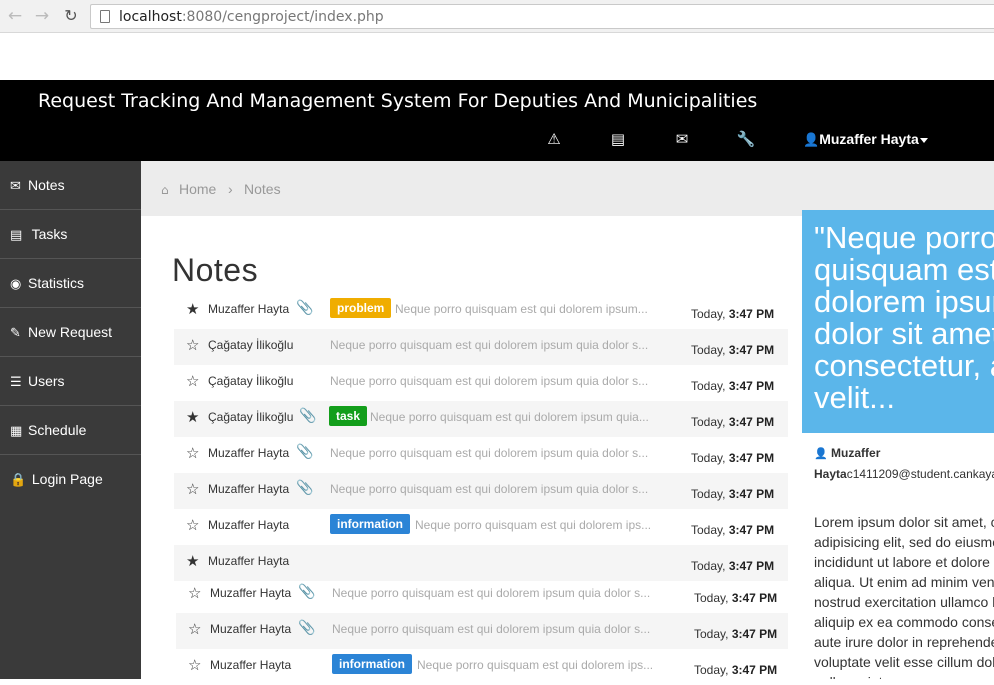 Image resolution: width=994 pixels, height=685 pixels. I want to click on breadcrumb-current: Notes, so click(262, 189).